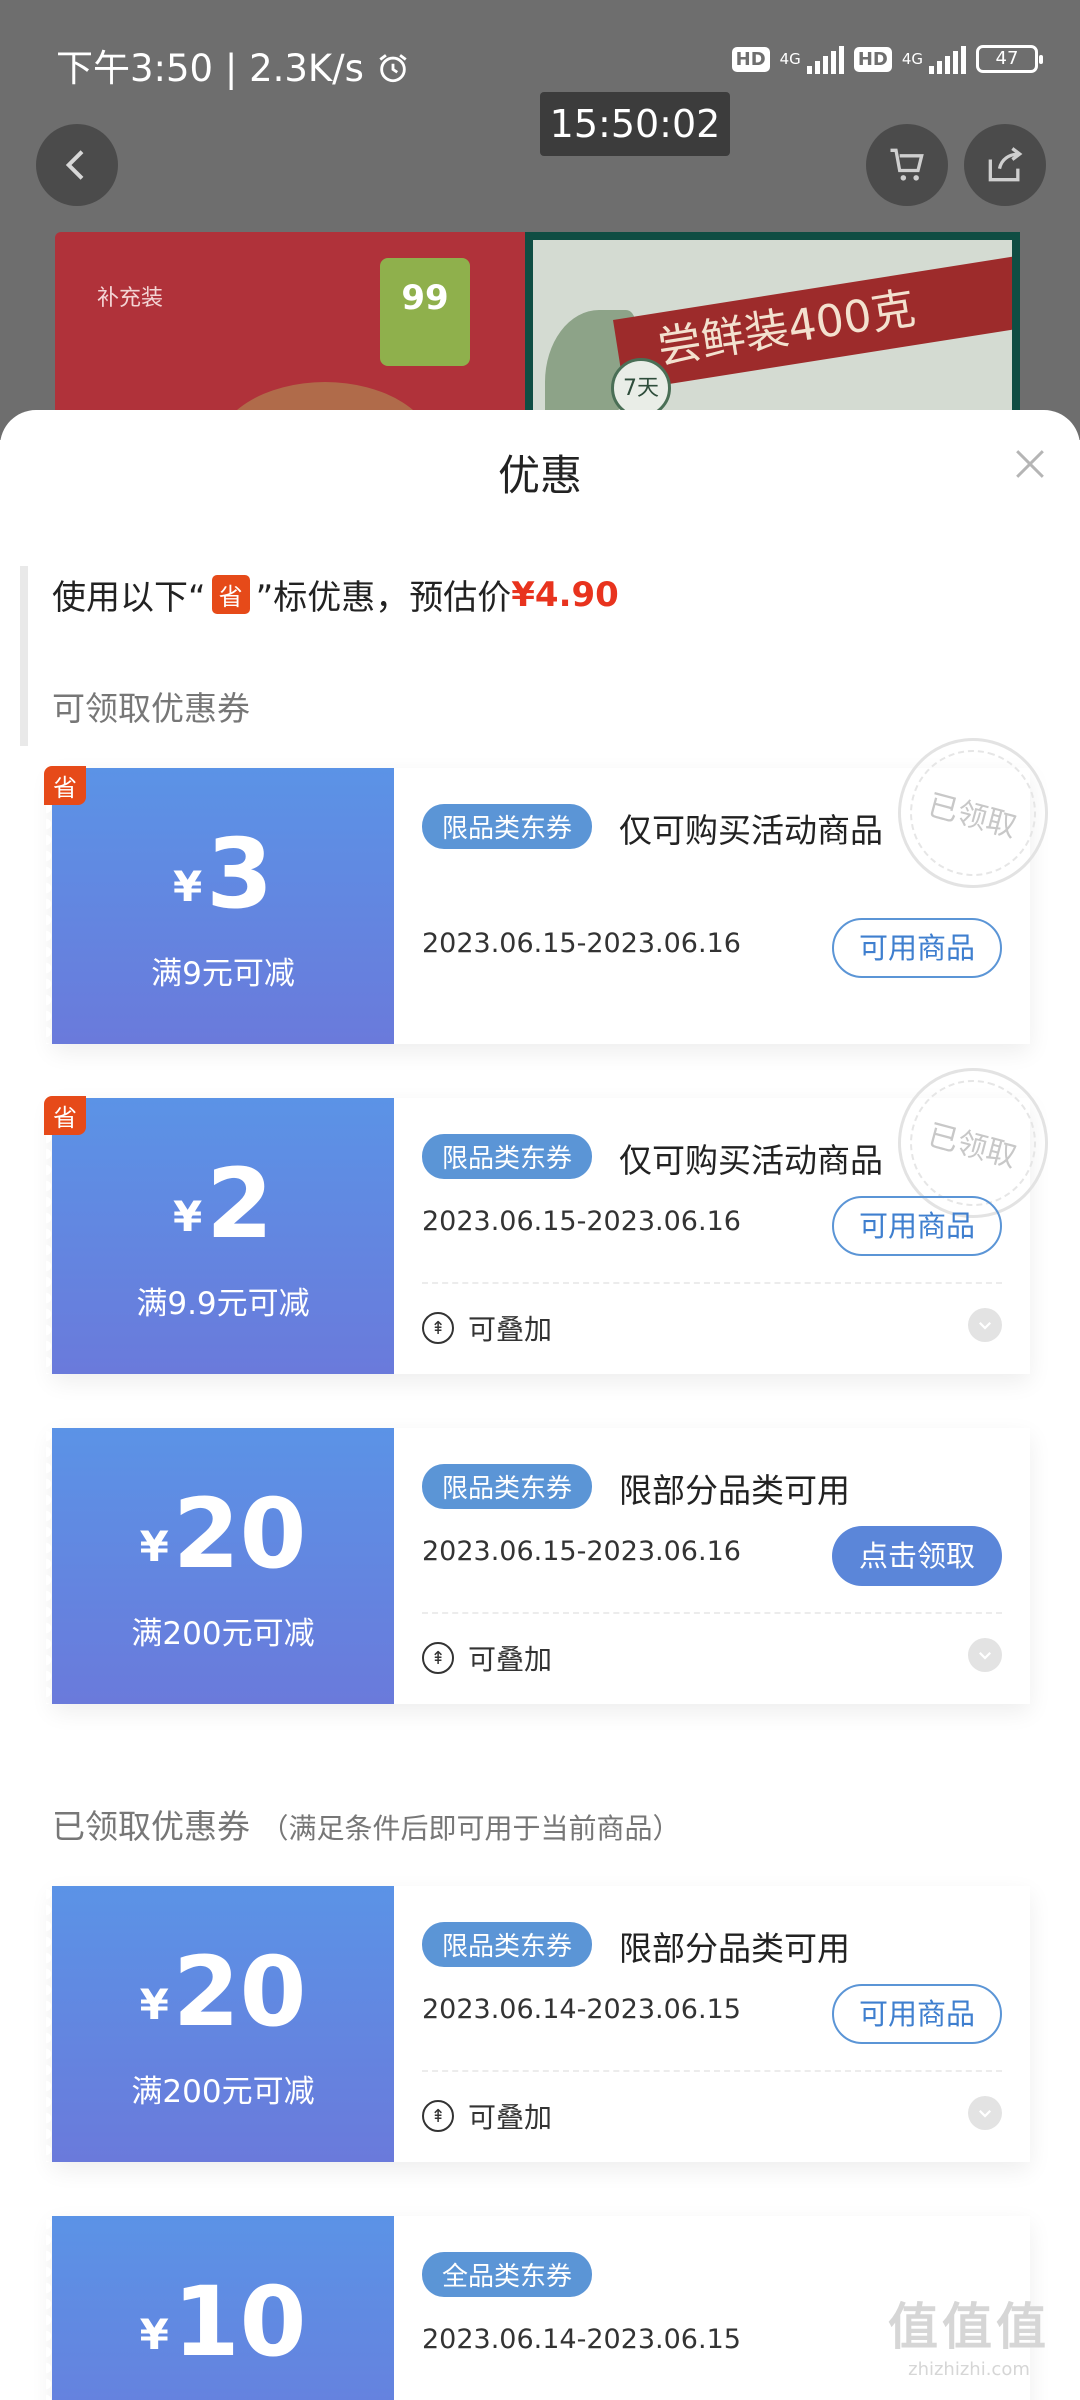  I want to click on coupon-amount-value: 2, so click(240, 1204).